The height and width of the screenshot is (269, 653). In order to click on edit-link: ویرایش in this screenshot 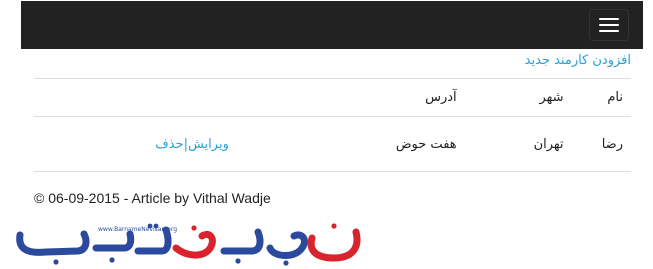, I will do `click(208, 144)`.